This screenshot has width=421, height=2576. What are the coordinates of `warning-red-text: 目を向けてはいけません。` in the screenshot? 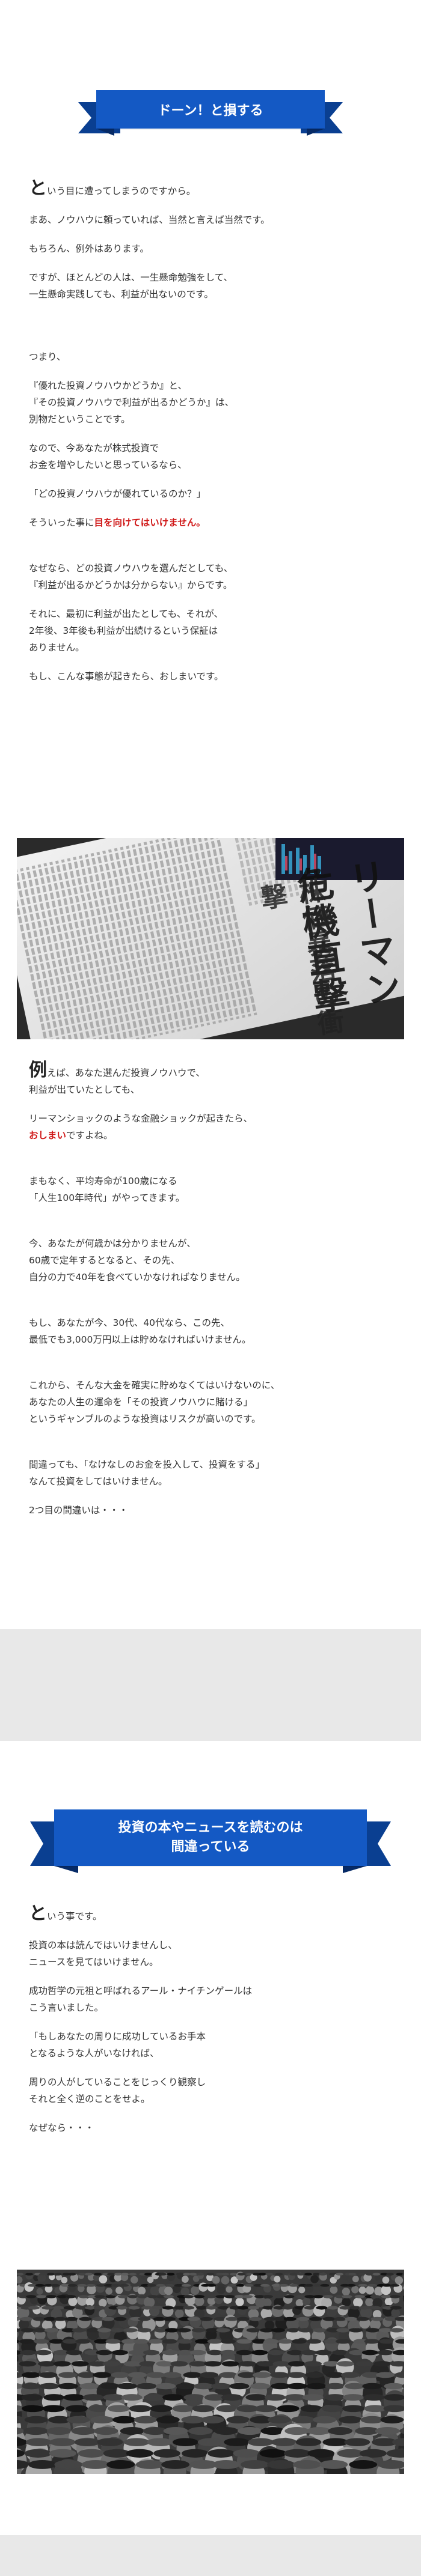 It's located at (150, 522).